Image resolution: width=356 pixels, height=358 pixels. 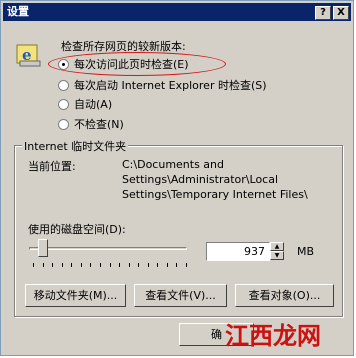 I want to click on radio-label: 自动(A), so click(x=93, y=104).